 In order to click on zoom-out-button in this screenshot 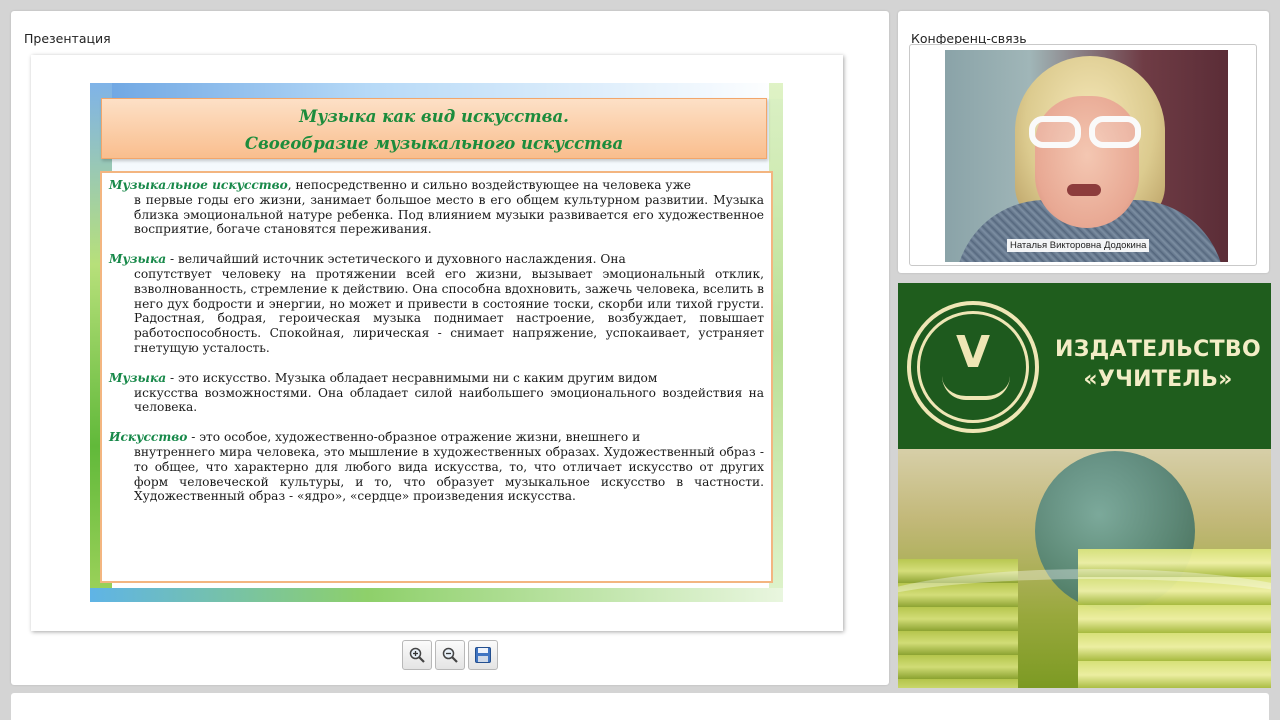, I will do `click(450, 655)`.